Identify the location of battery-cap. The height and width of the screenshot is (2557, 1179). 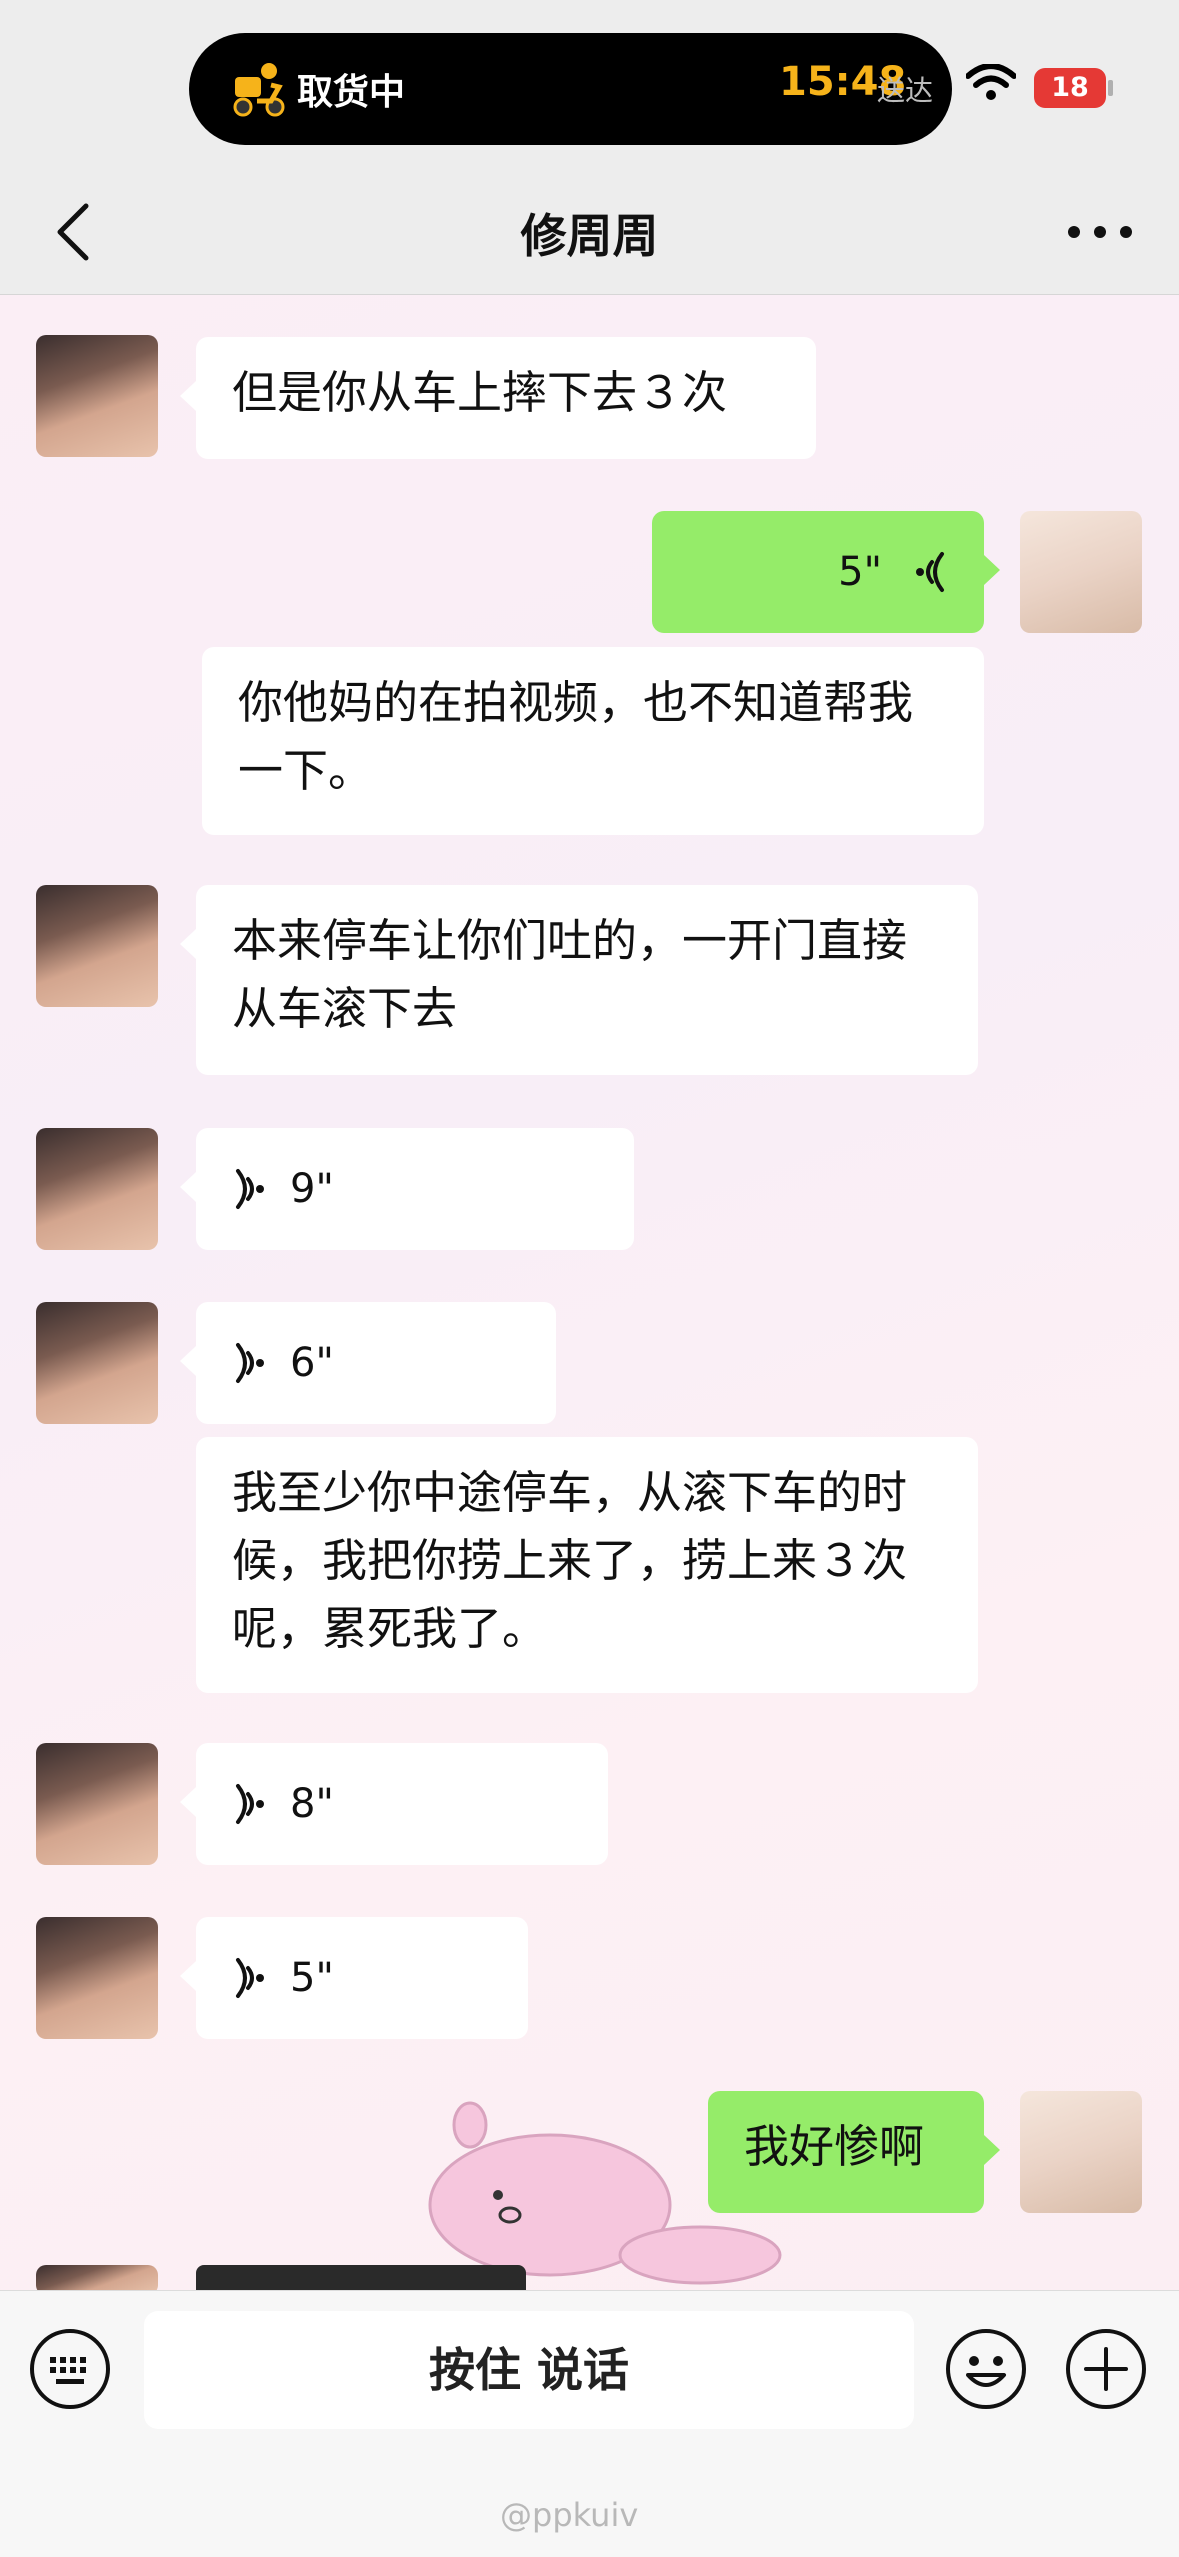
(1110, 88).